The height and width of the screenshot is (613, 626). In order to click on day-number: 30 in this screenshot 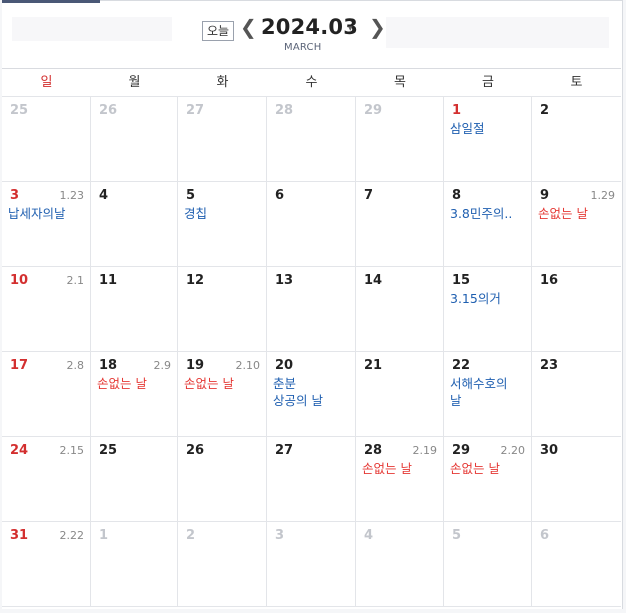, I will do `click(549, 450)`.